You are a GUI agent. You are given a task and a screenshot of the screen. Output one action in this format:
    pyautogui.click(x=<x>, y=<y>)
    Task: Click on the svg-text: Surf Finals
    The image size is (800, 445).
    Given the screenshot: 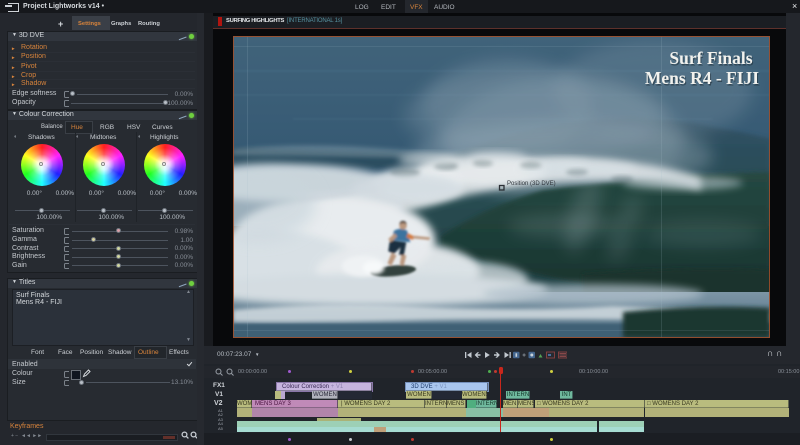 What is the action you would take?
    pyautogui.click(x=710, y=58)
    